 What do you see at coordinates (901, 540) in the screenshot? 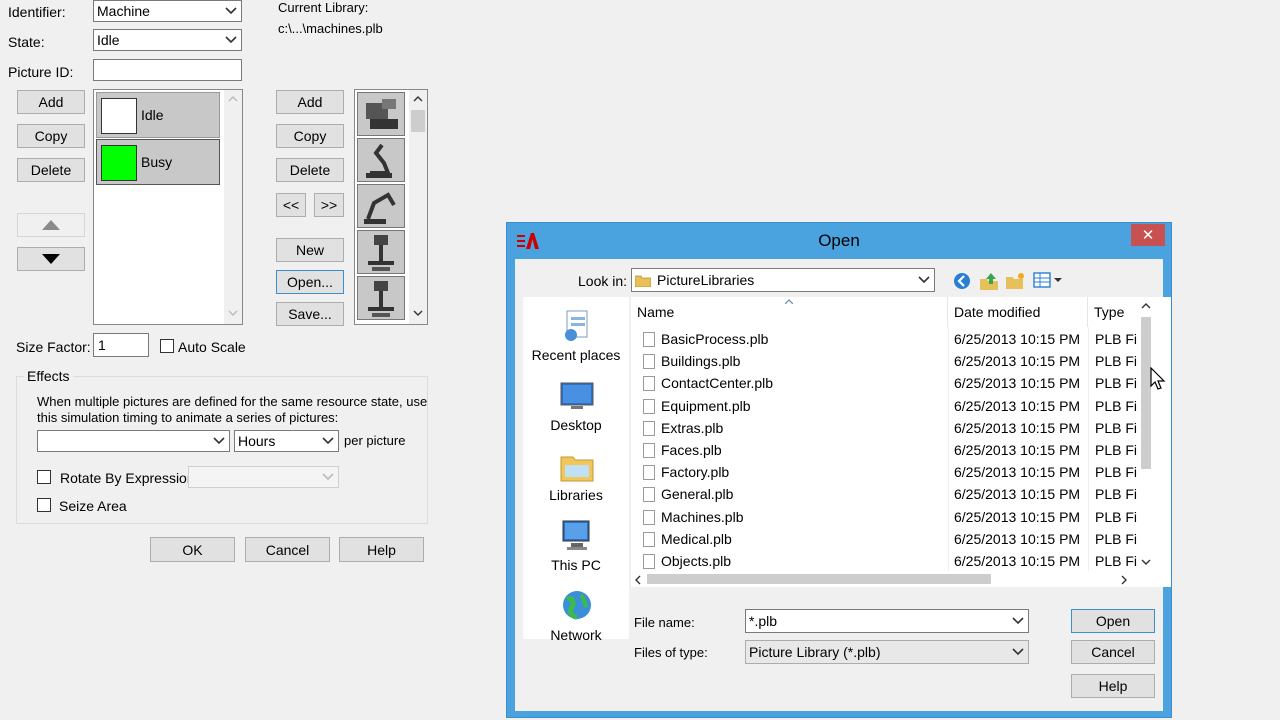
I see `file-row: Medical.plb 6/25/2013 10:15 PM PLB File` at bounding box center [901, 540].